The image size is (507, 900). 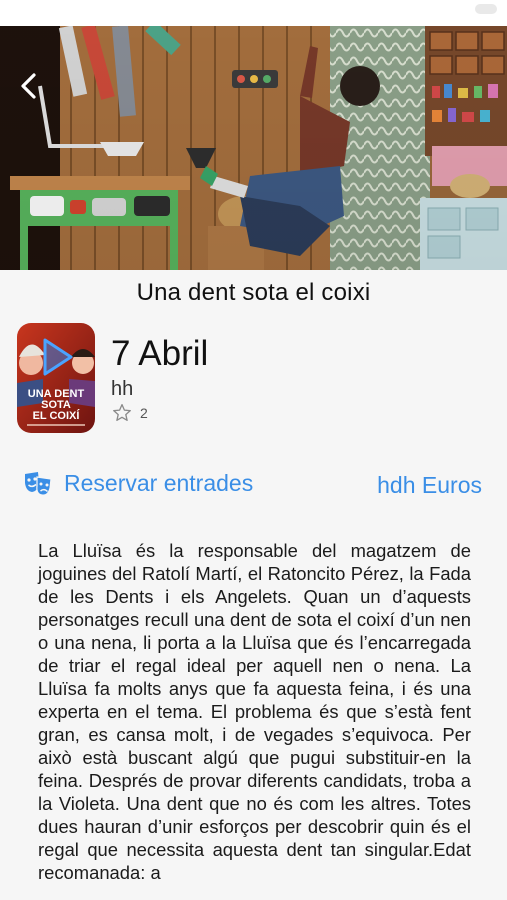 What do you see at coordinates (253, 13) in the screenshot?
I see `status-bar` at bounding box center [253, 13].